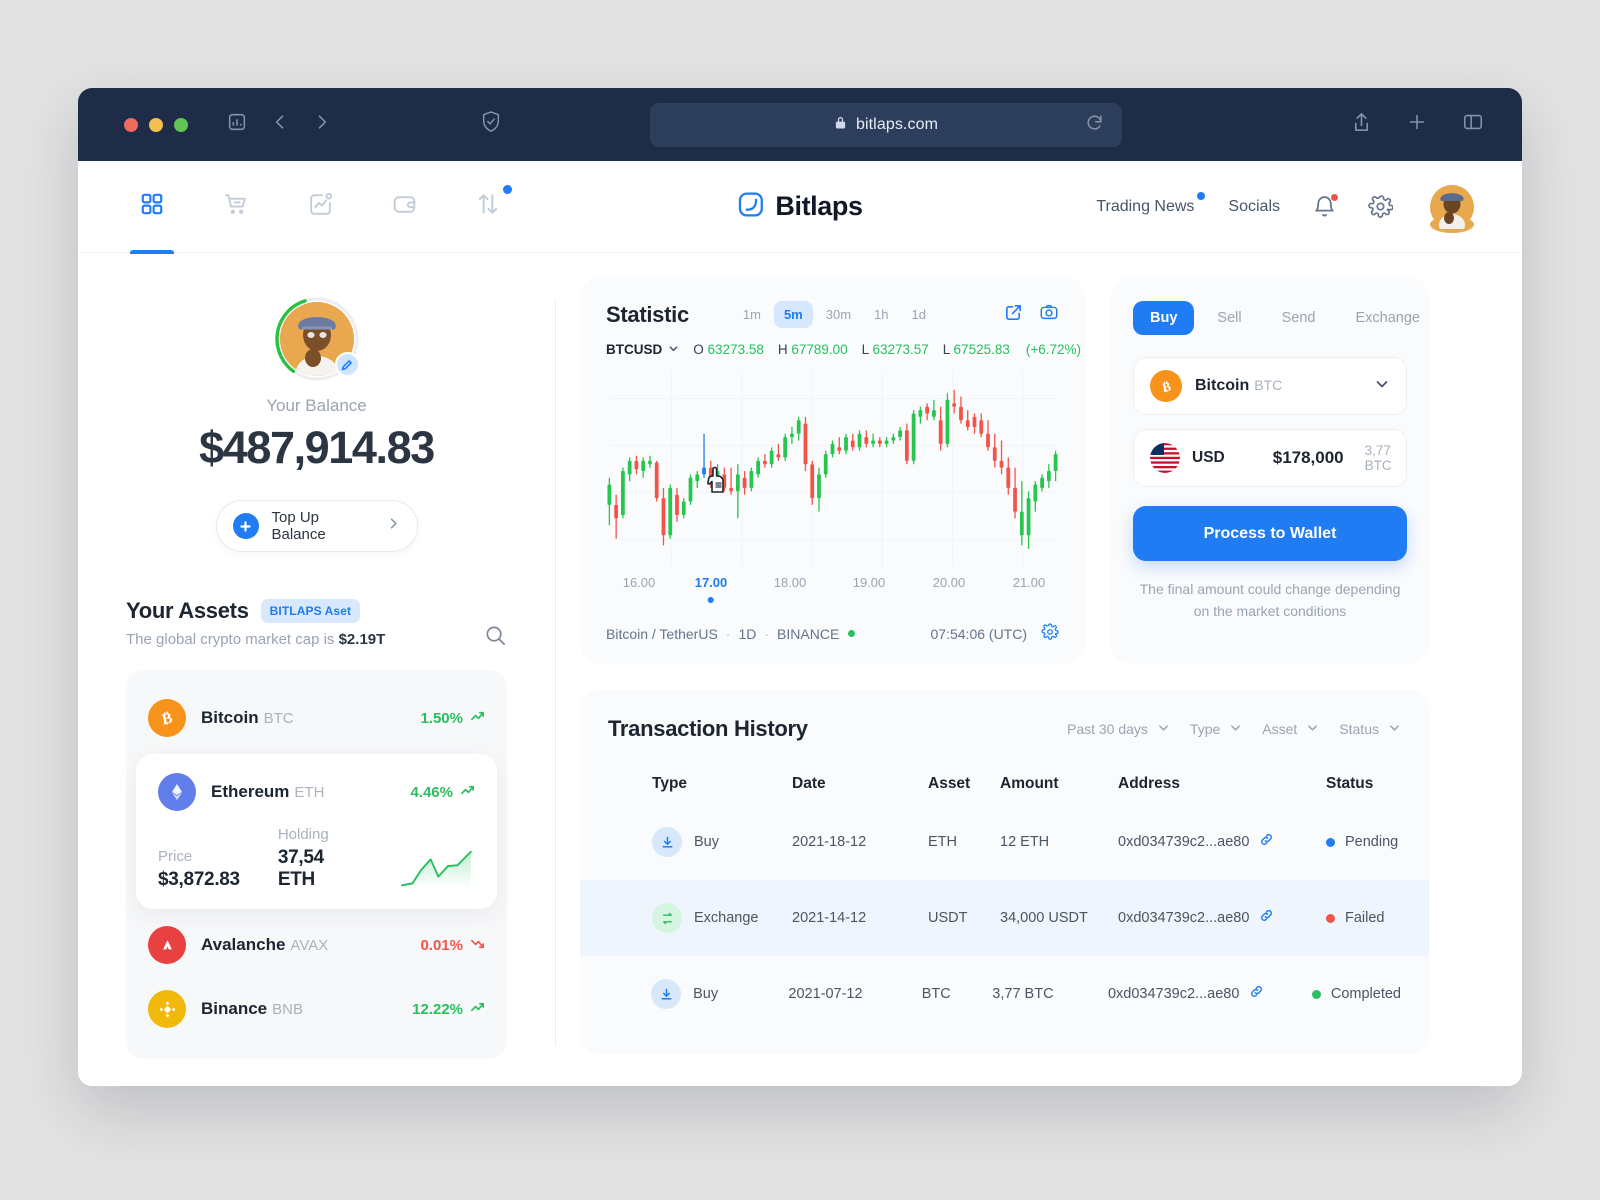 The width and height of the screenshot is (1600, 1200). What do you see at coordinates (1284, 210) in the screenshot?
I see `header-actions: Trading News Socials` at bounding box center [1284, 210].